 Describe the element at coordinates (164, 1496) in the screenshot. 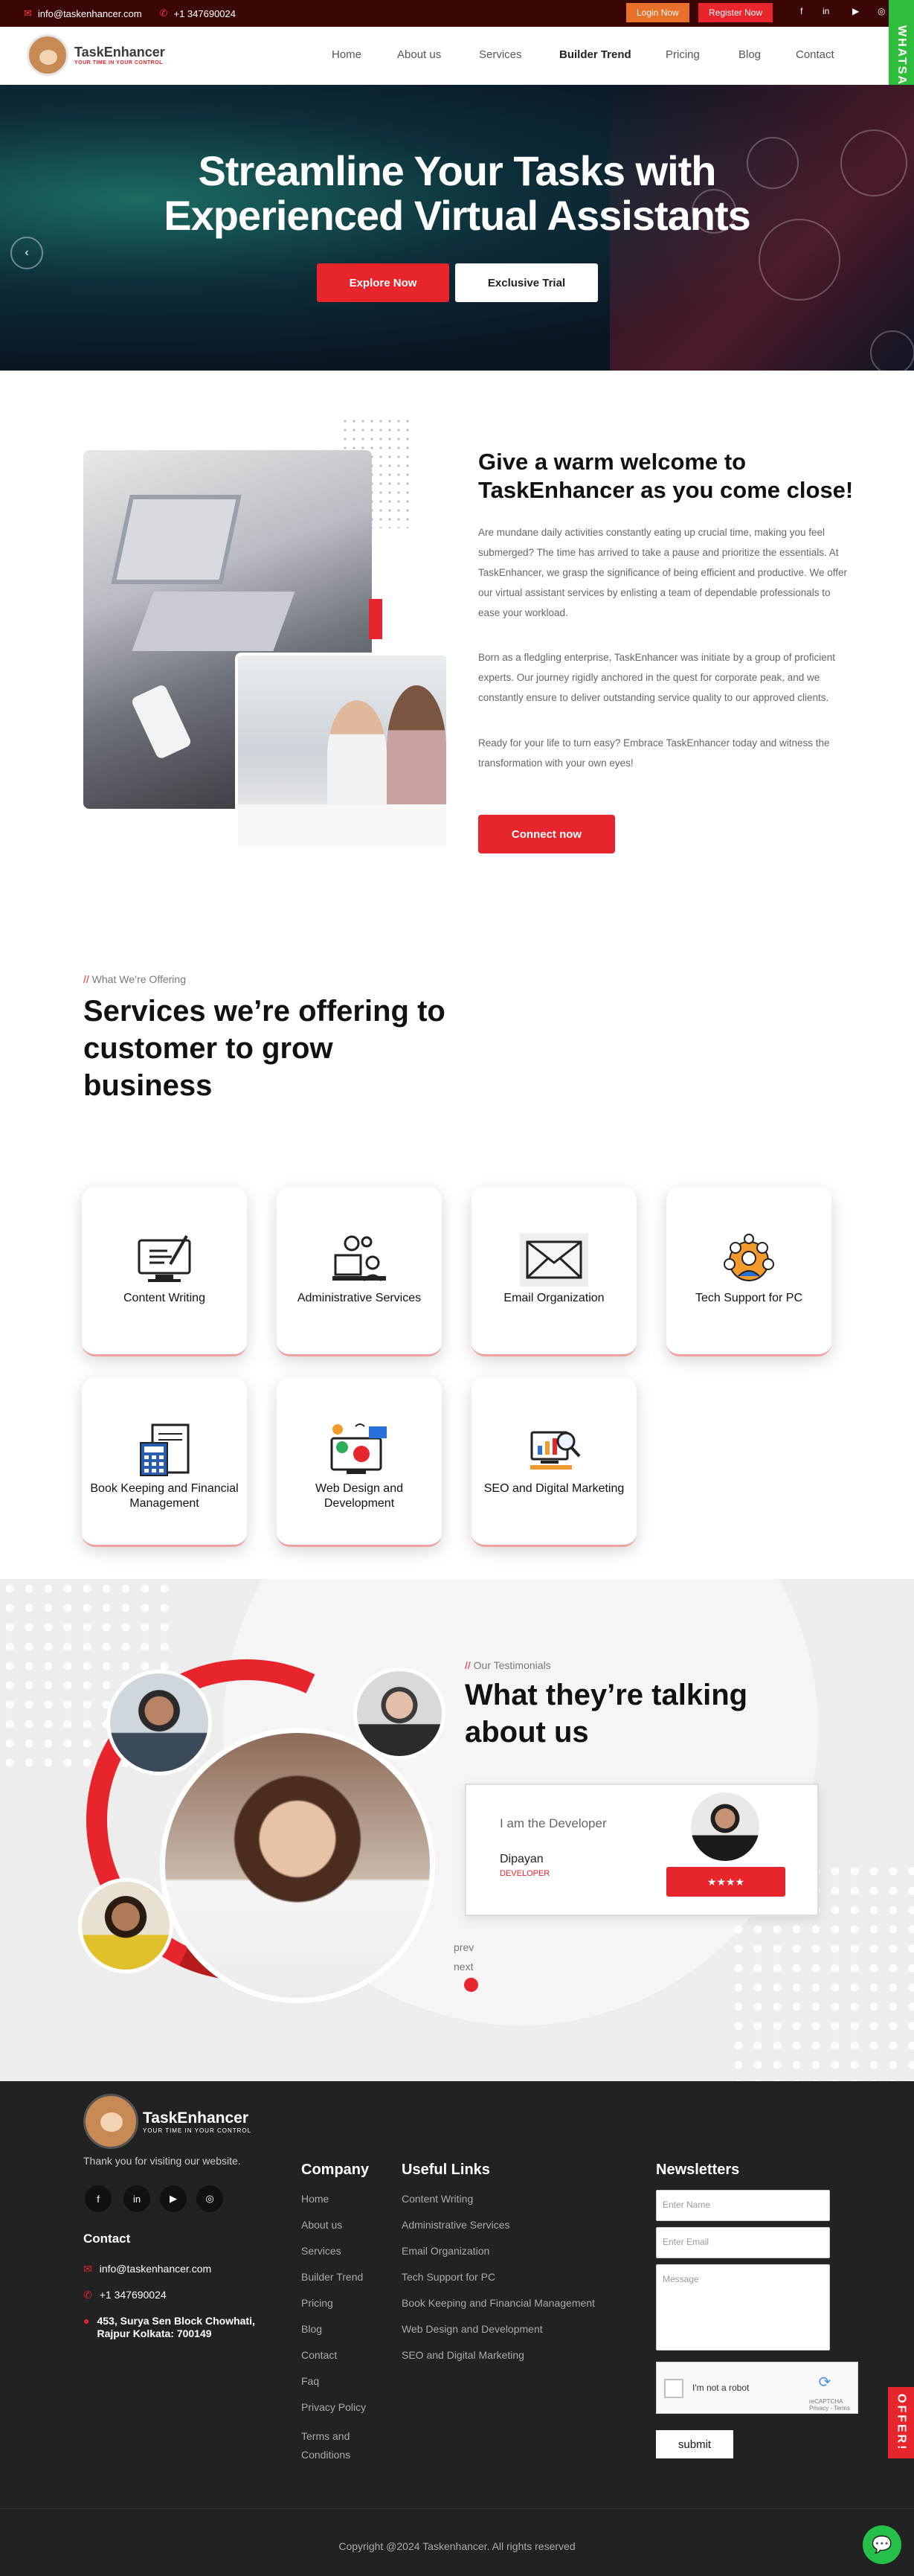

I see `service-card-label: Book Keeping and Financial Management` at that location.